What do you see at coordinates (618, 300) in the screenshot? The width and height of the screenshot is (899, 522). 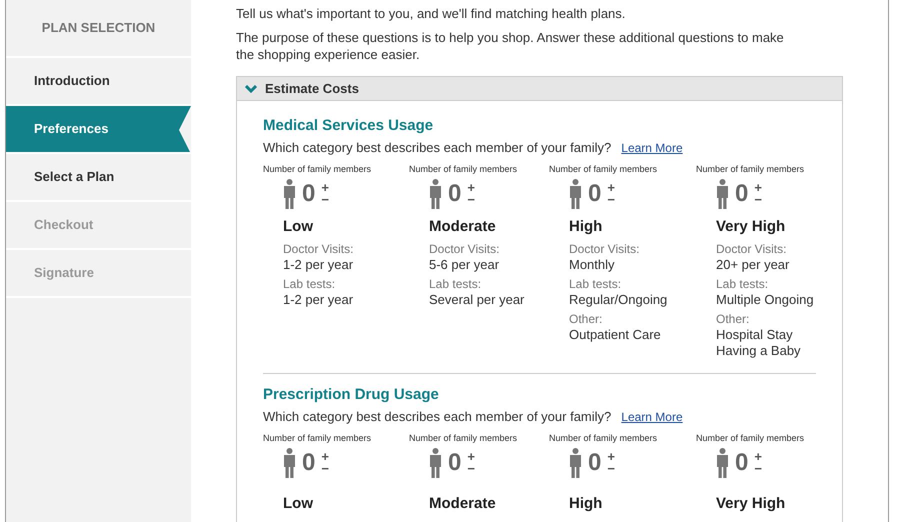 I see `detail-value: Regular/Ongoing` at bounding box center [618, 300].